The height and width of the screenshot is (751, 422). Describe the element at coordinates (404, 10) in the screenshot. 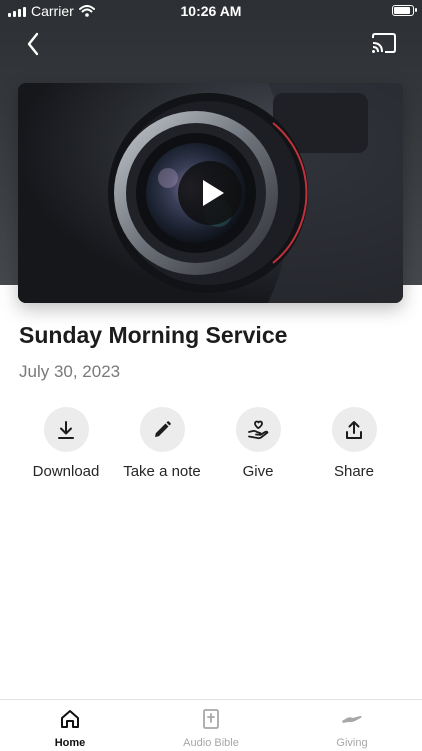

I see `battery-icon` at that location.